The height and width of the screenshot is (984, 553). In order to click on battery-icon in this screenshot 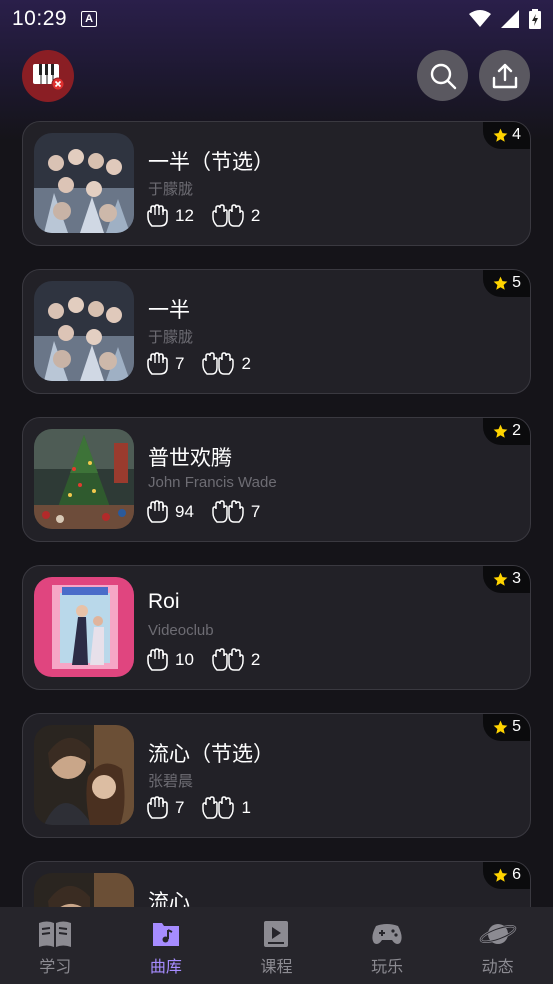, I will do `click(535, 19)`.